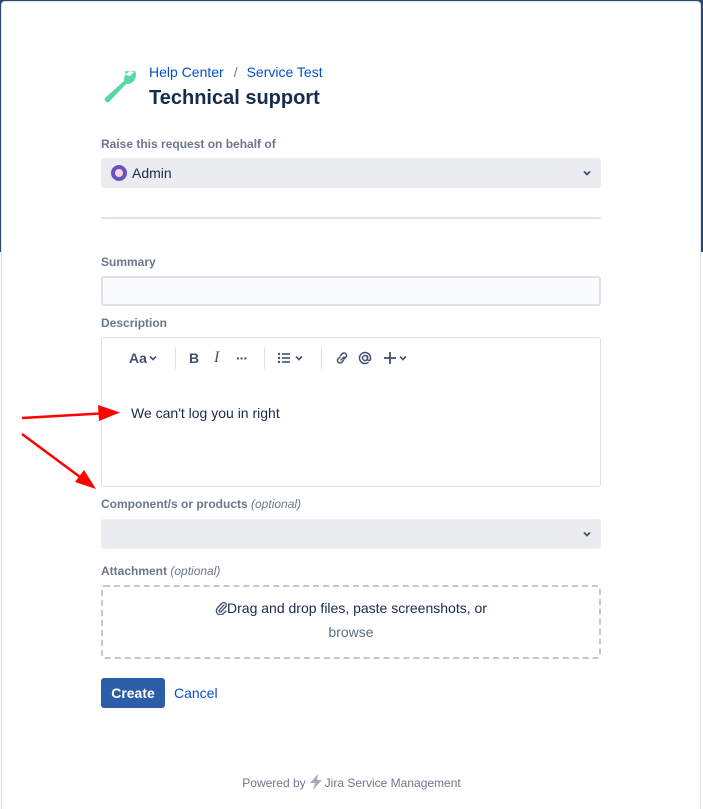 The image size is (703, 809). Describe the element at coordinates (292, 358) in the screenshot. I see `bullet-list-icon` at that location.